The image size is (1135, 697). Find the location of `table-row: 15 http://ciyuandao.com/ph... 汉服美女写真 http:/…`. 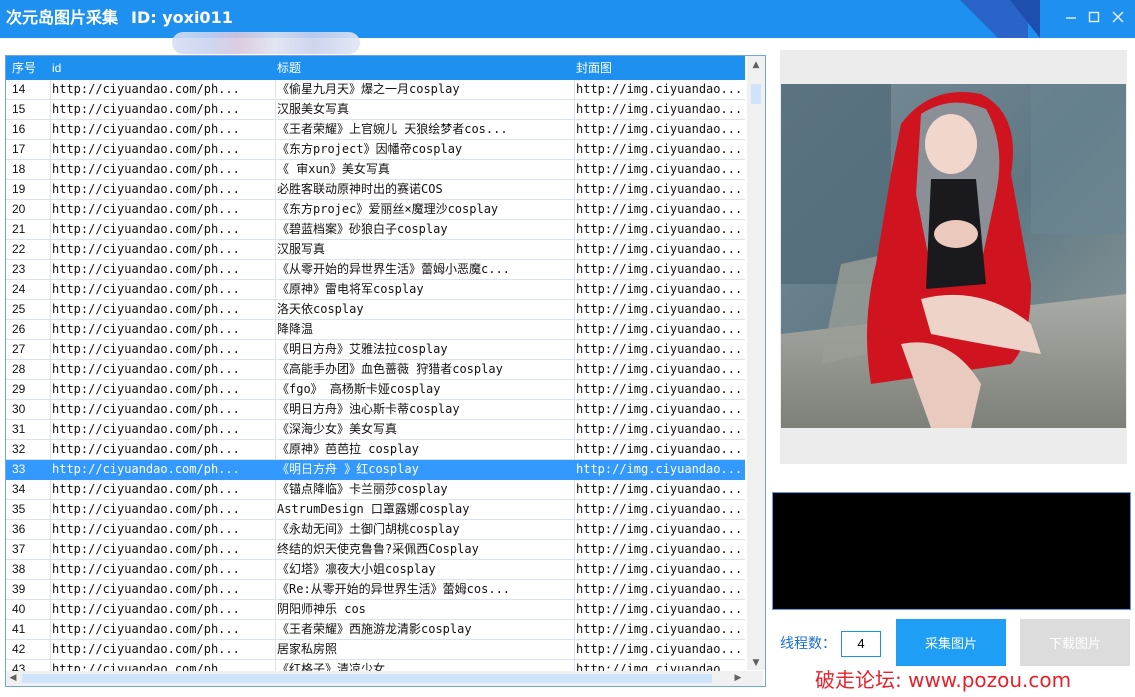

table-row: 15 http://ciyuandao.com/ph... 汉服美女写真 http:/… is located at coordinates (375, 110).